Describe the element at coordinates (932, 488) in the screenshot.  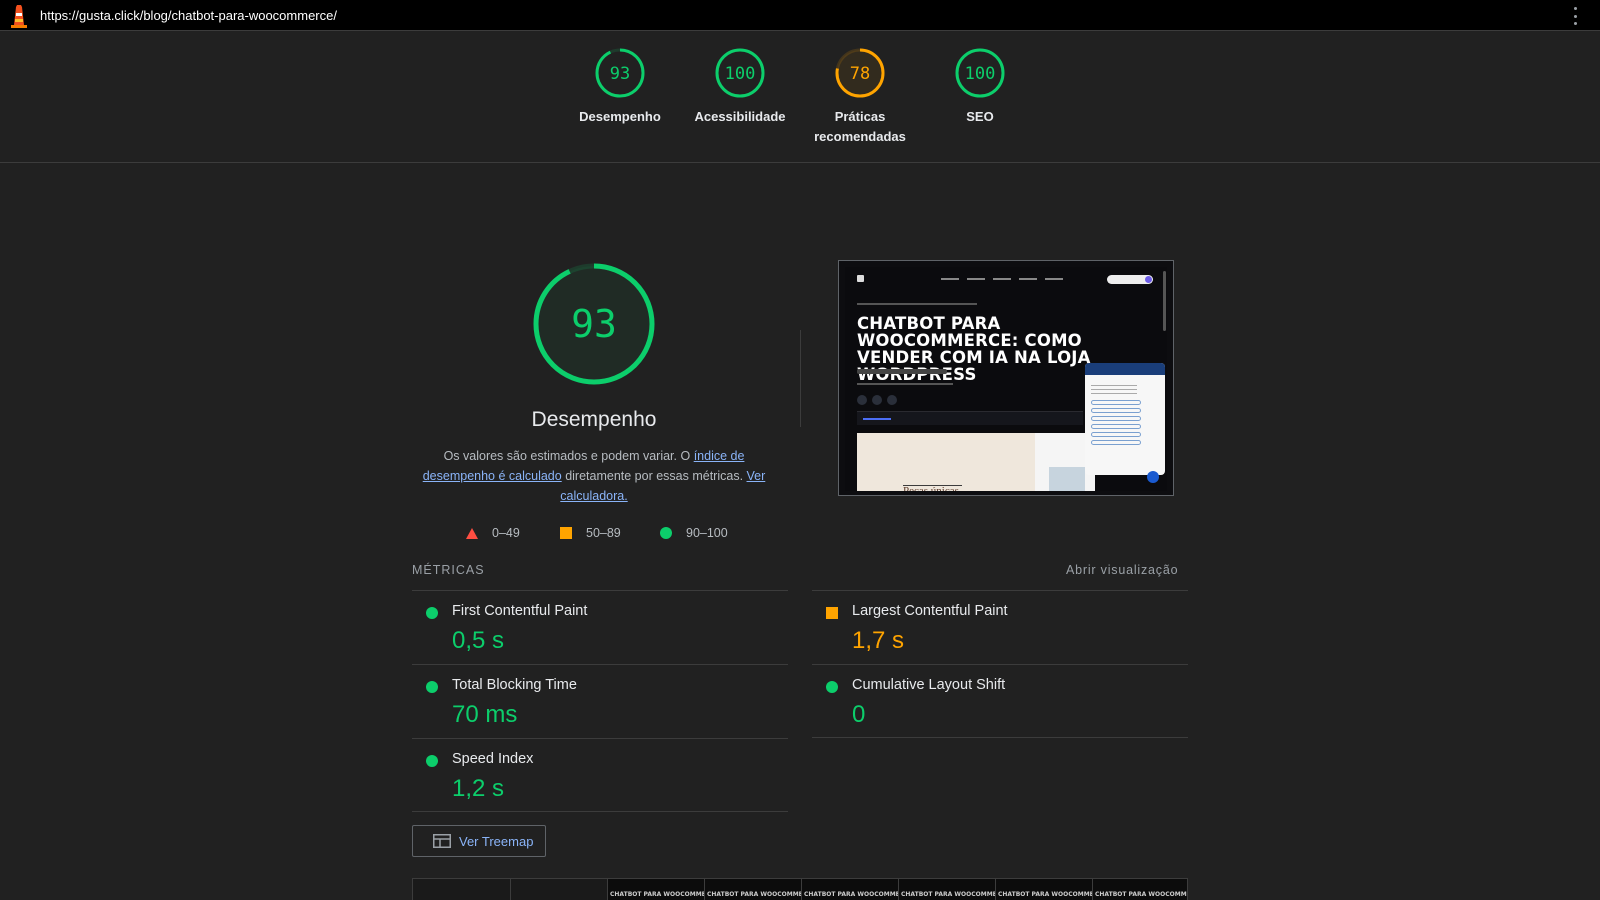
I see `screenshot-hero-text: Peças únicas,` at that location.